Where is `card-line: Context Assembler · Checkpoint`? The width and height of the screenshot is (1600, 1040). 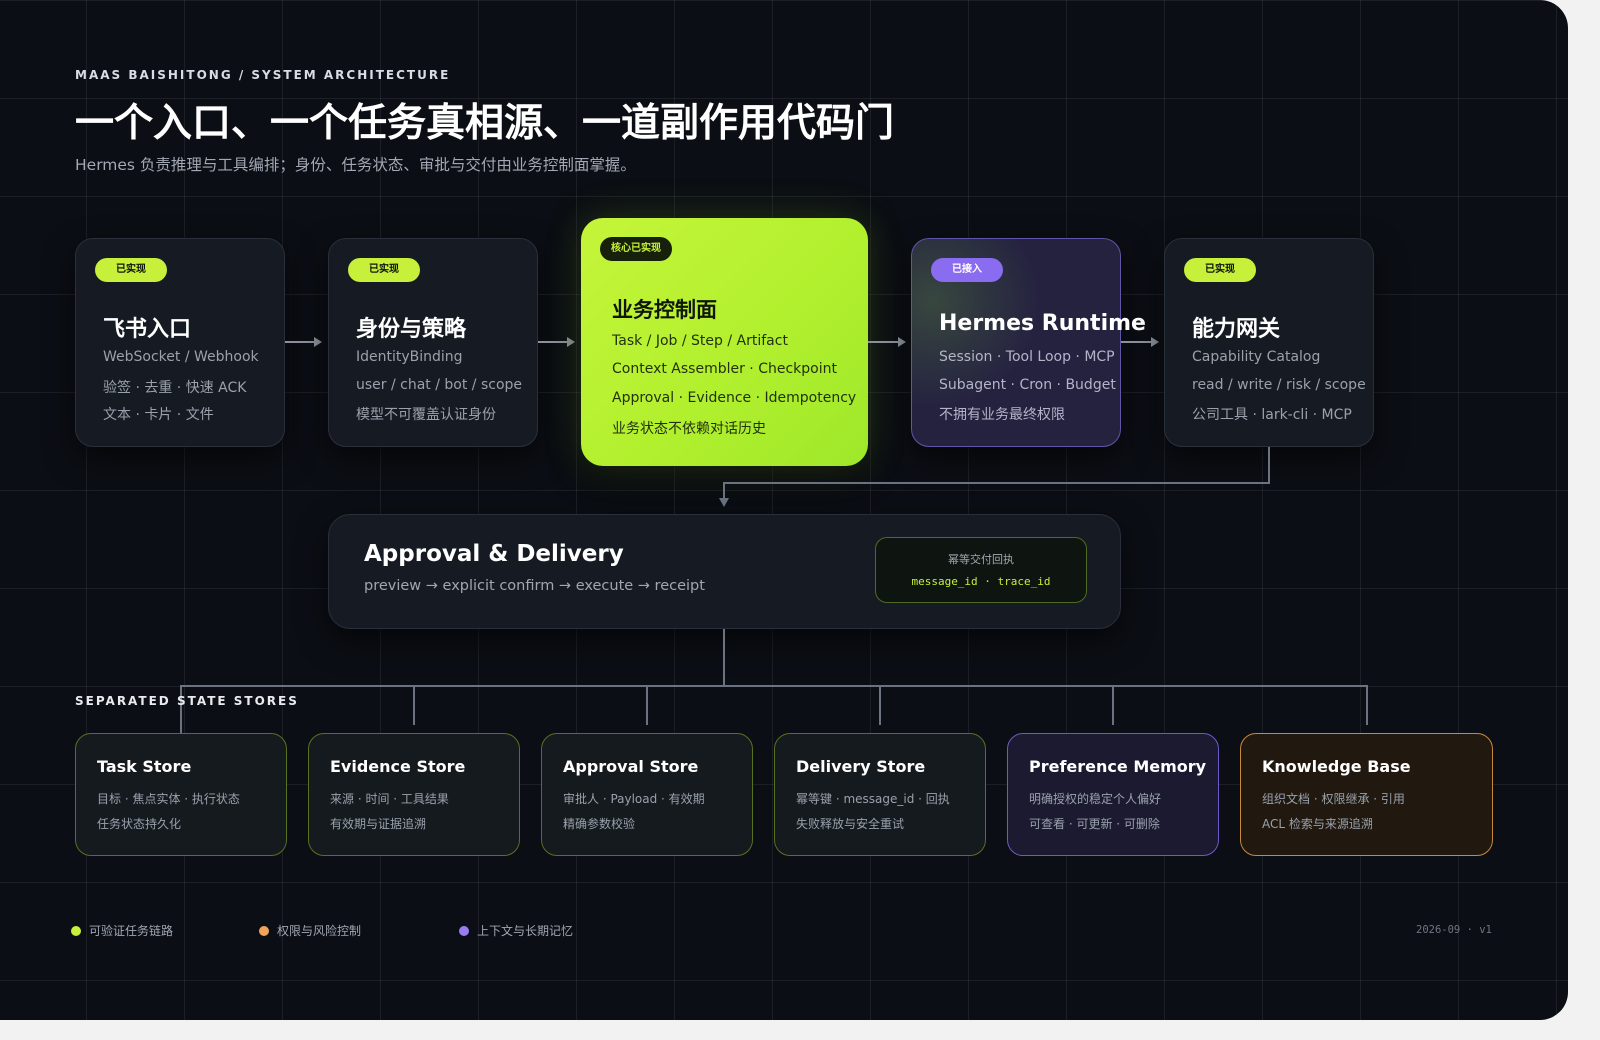
card-line: Context Assembler · Checkpoint is located at coordinates (724, 369).